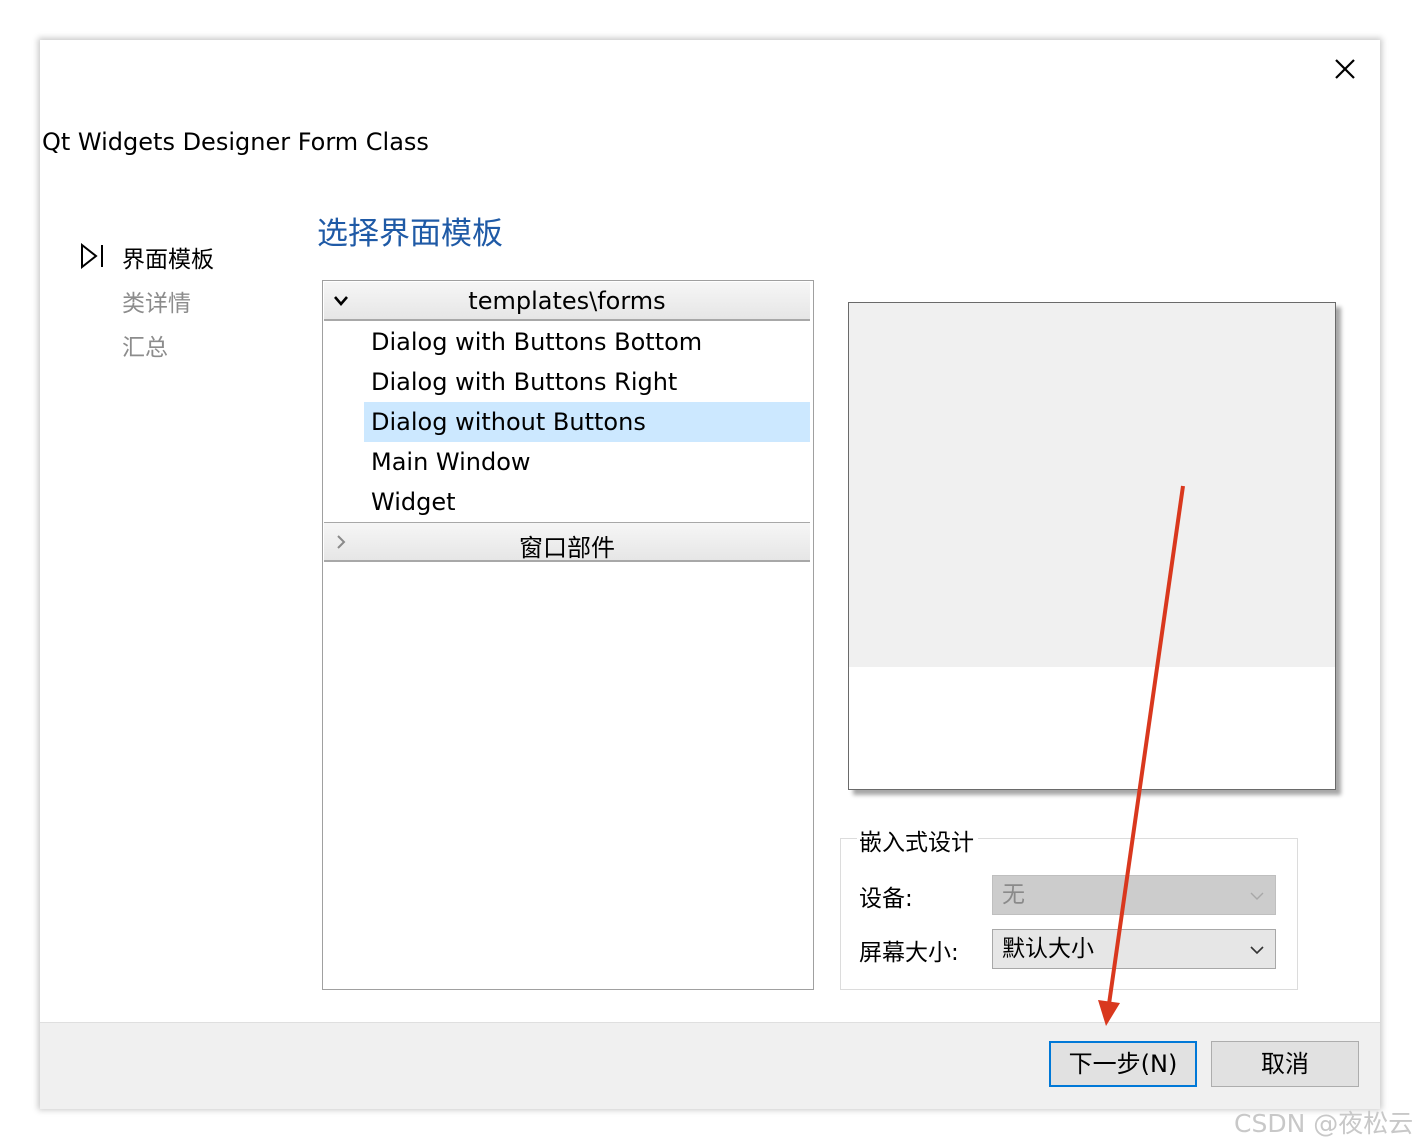 The width and height of the screenshot is (1420, 1148). What do you see at coordinates (145, 348) in the screenshot?
I see `wizard-step-summary: 汇总` at bounding box center [145, 348].